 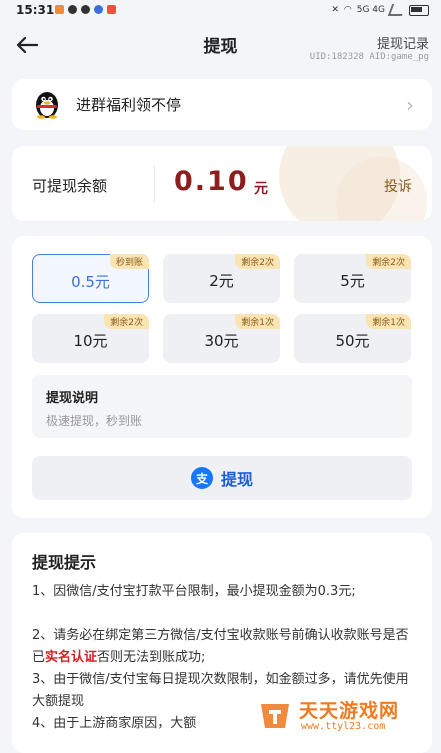 What do you see at coordinates (194, 591) in the screenshot?
I see `tip-item: 1、因微信/支付宝打款平台限制，最小提现金额为0.3元;` at bounding box center [194, 591].